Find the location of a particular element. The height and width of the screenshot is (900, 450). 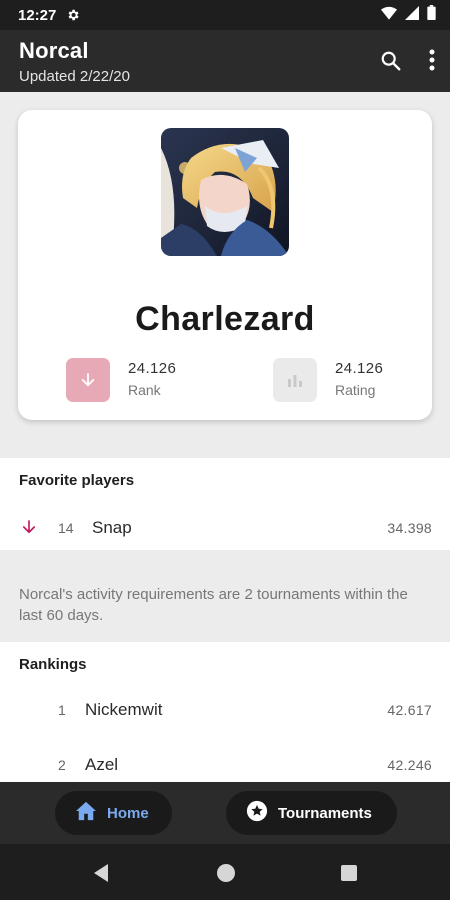

bottom-navigation: Home Tournaments is located at coordinates (225, 813).